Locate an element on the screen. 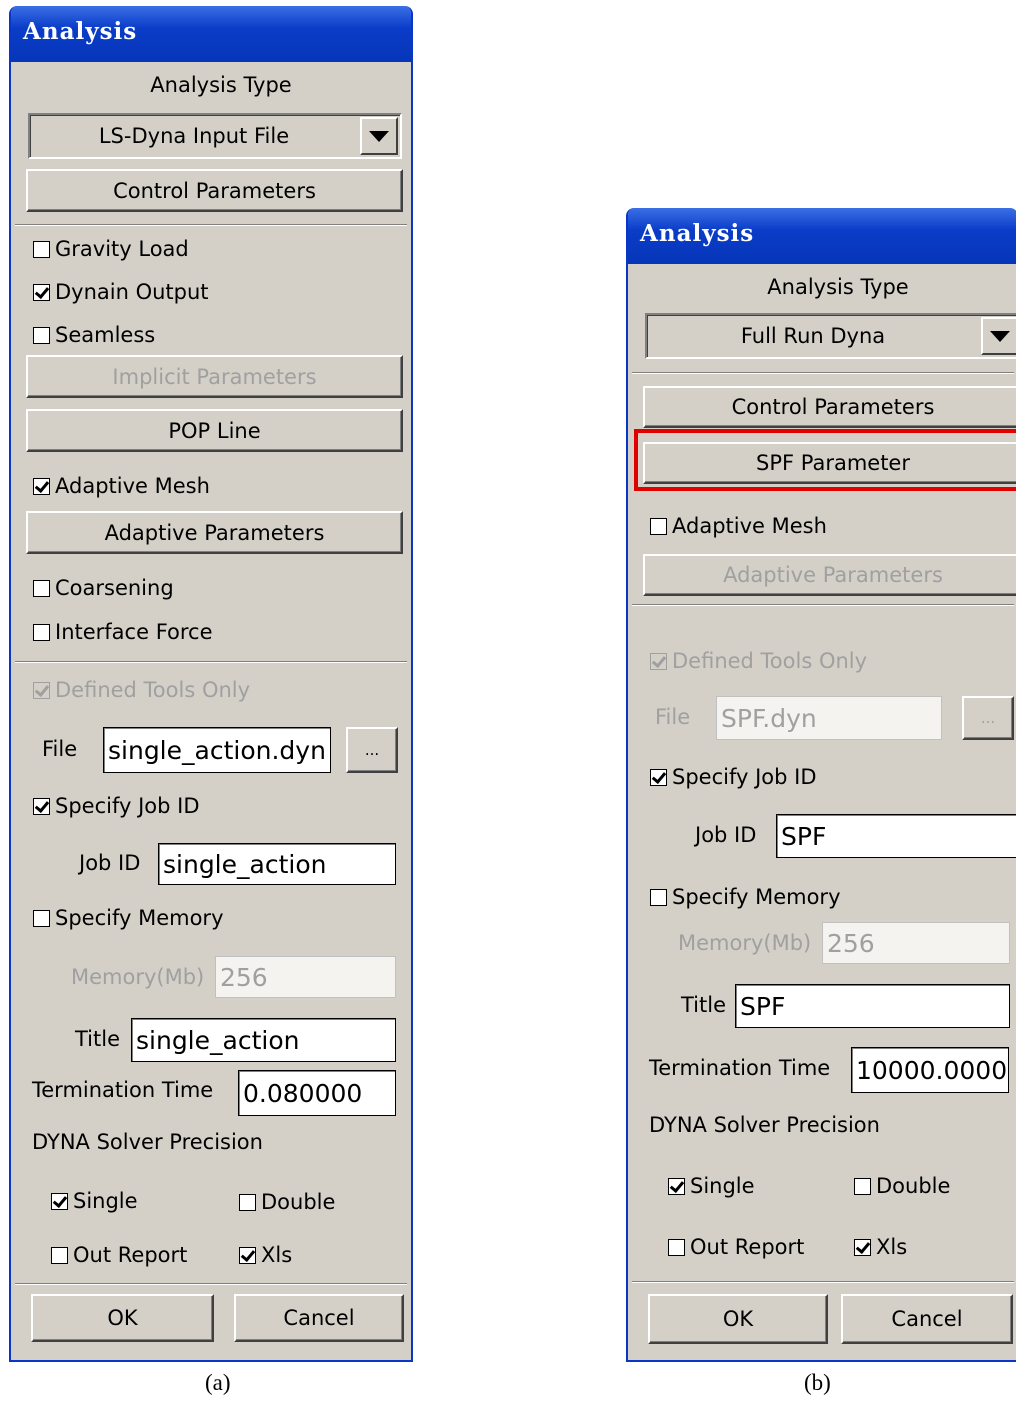 This screenshot has width=1016, height=1406. seamless-label: Seamless is located at coordinates (105, 335).